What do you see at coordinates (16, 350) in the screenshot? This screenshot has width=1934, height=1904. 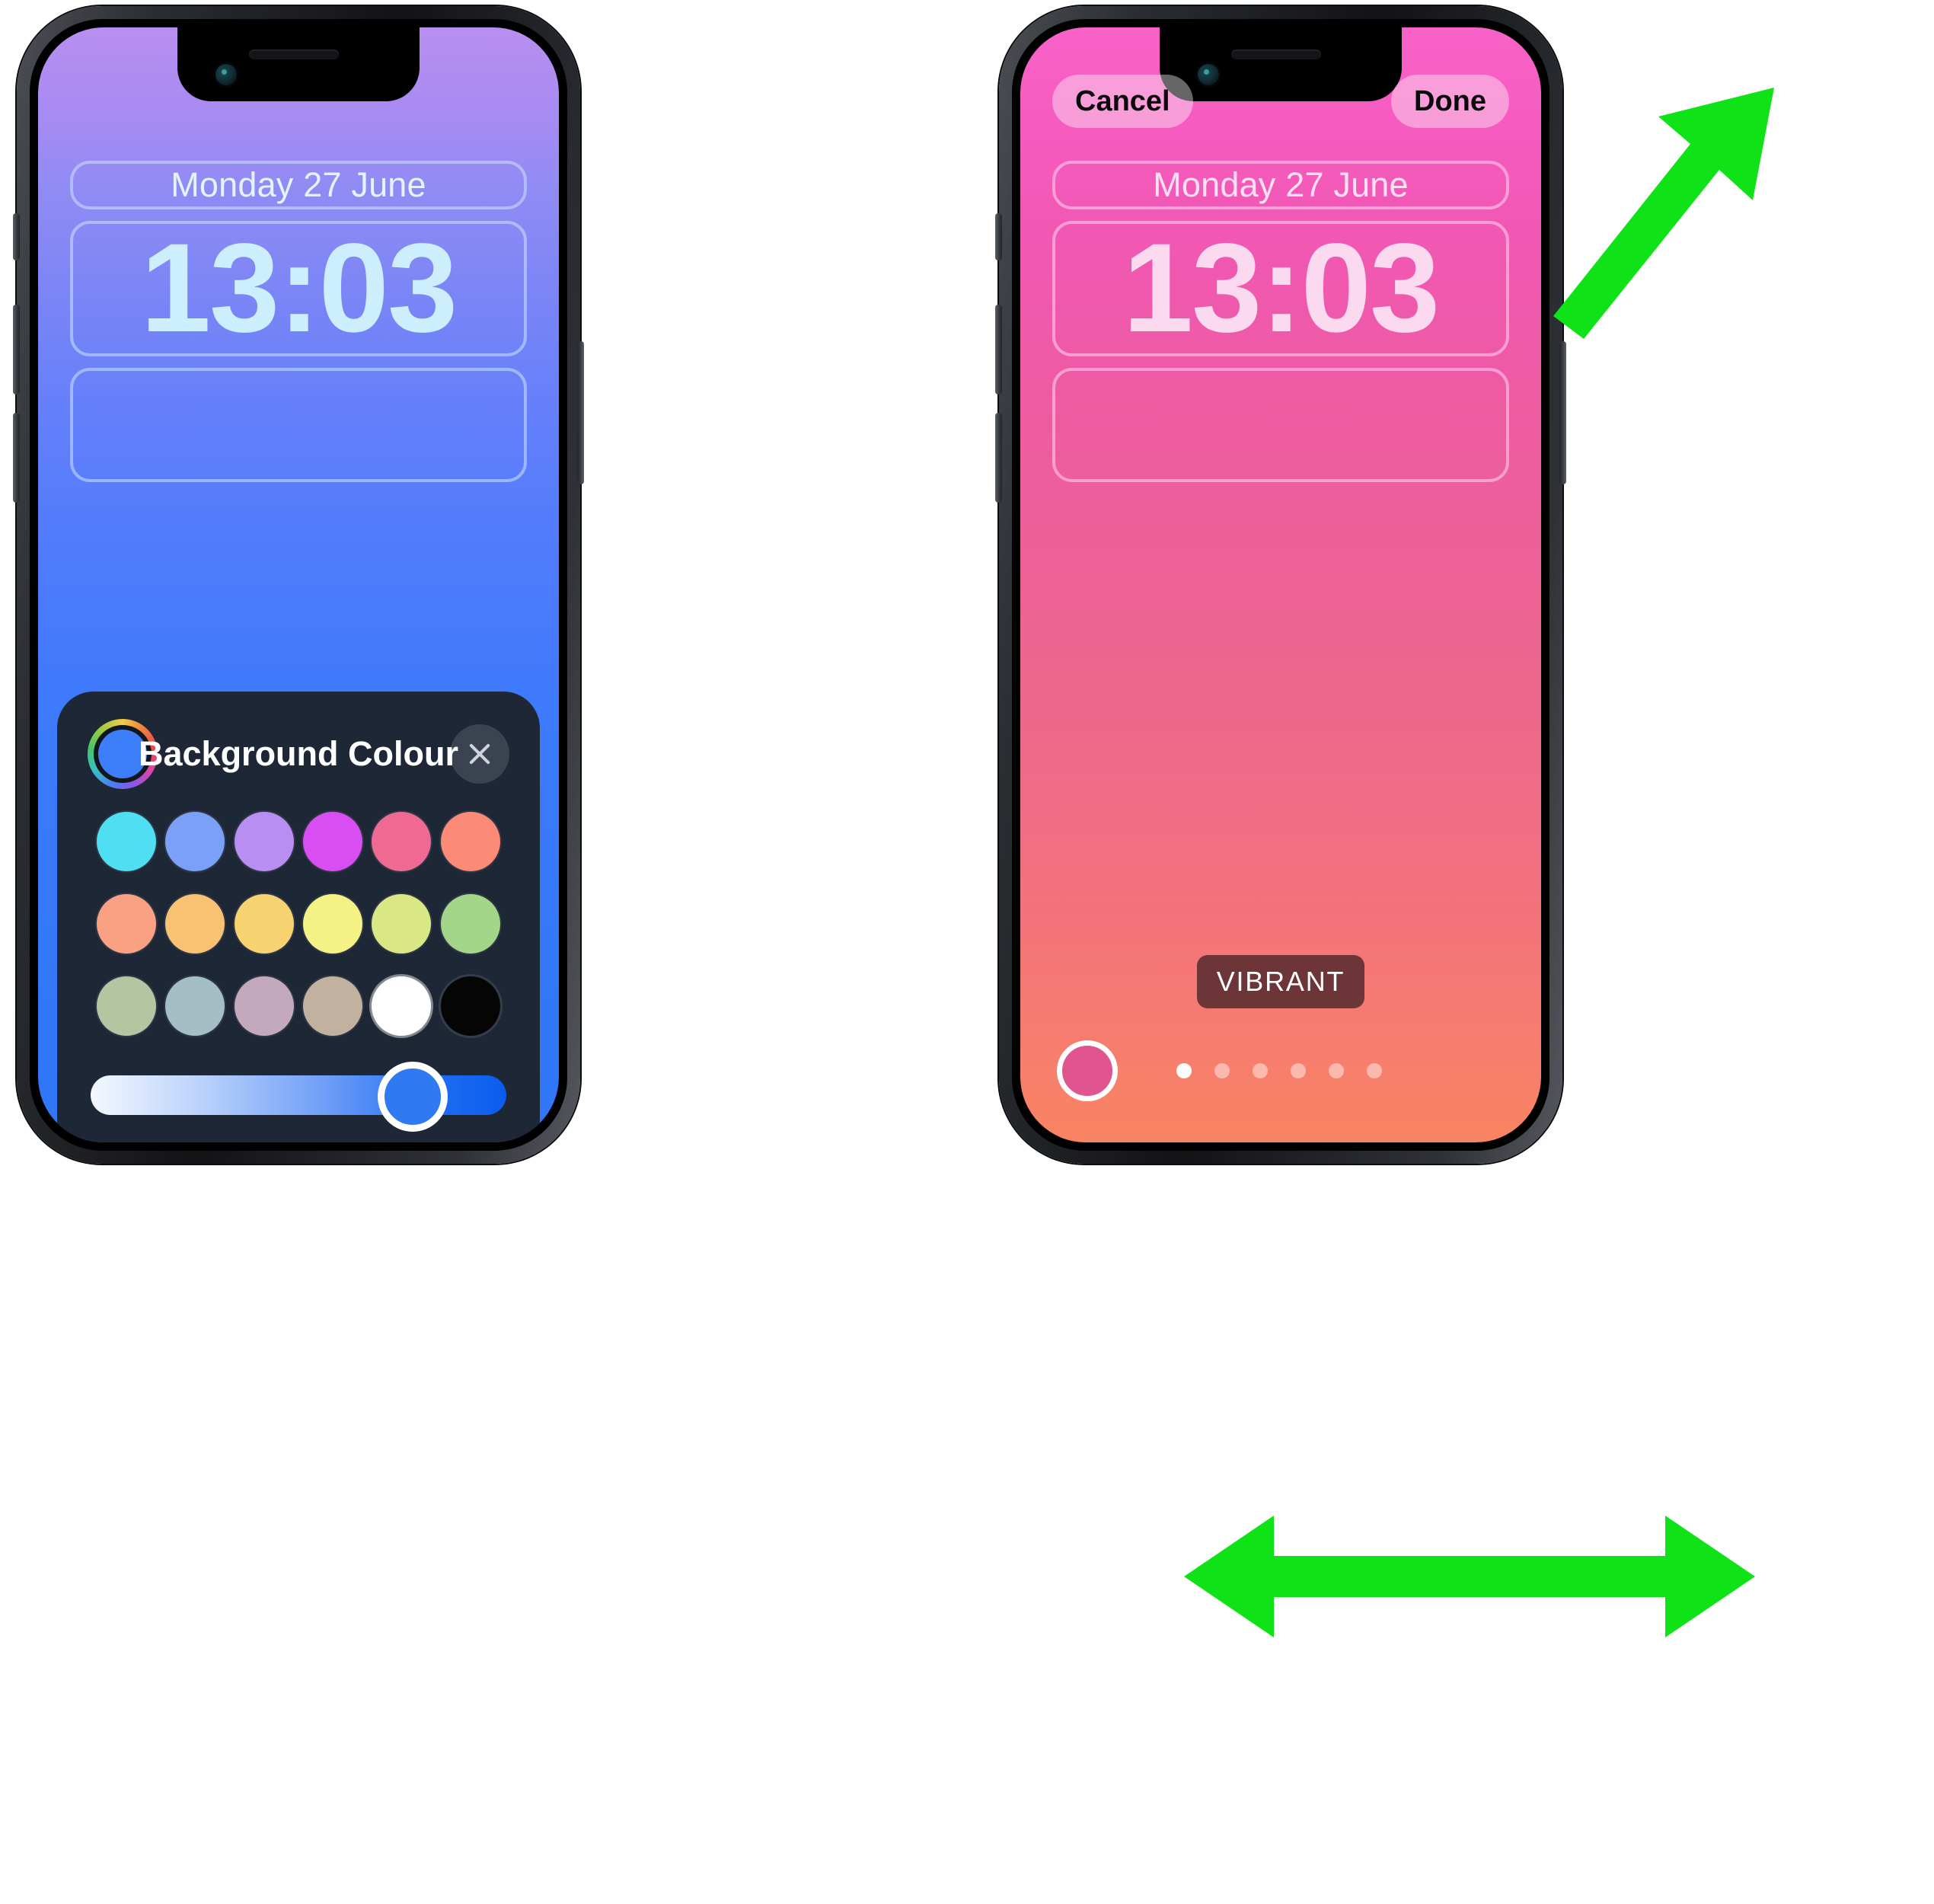 I see `volume-up-button` at bounding box center [16, 350].